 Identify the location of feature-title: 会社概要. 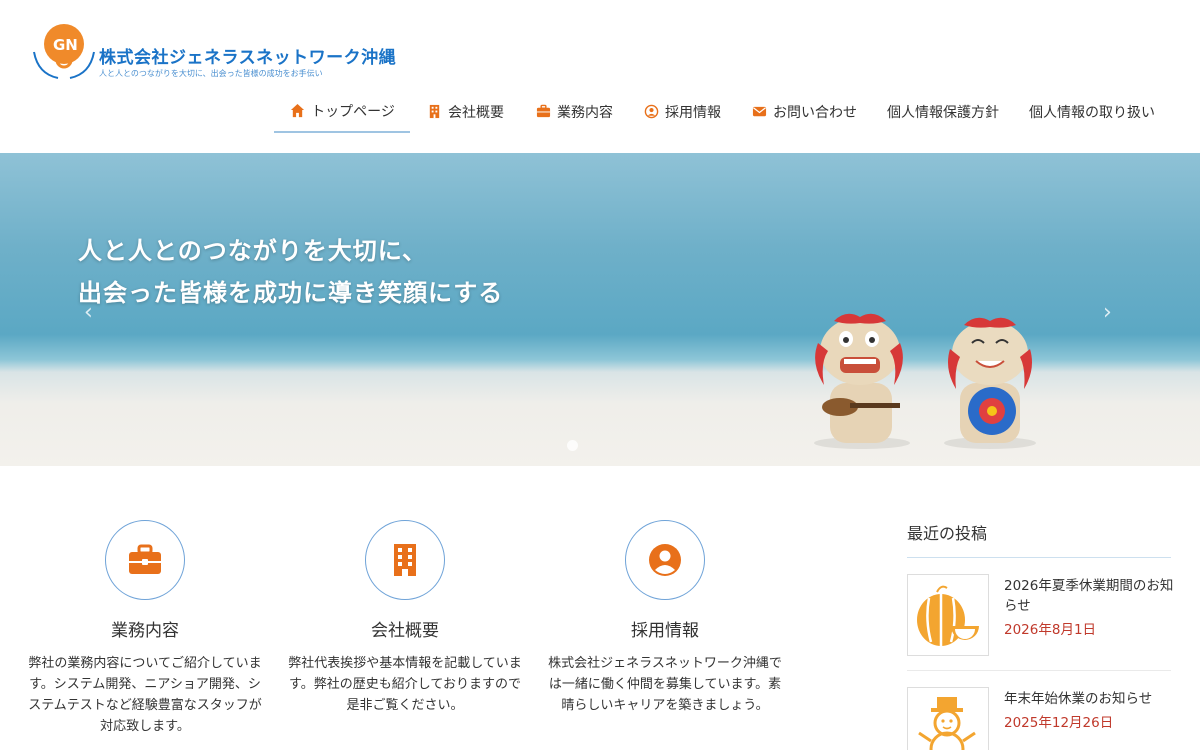
(405, 628).